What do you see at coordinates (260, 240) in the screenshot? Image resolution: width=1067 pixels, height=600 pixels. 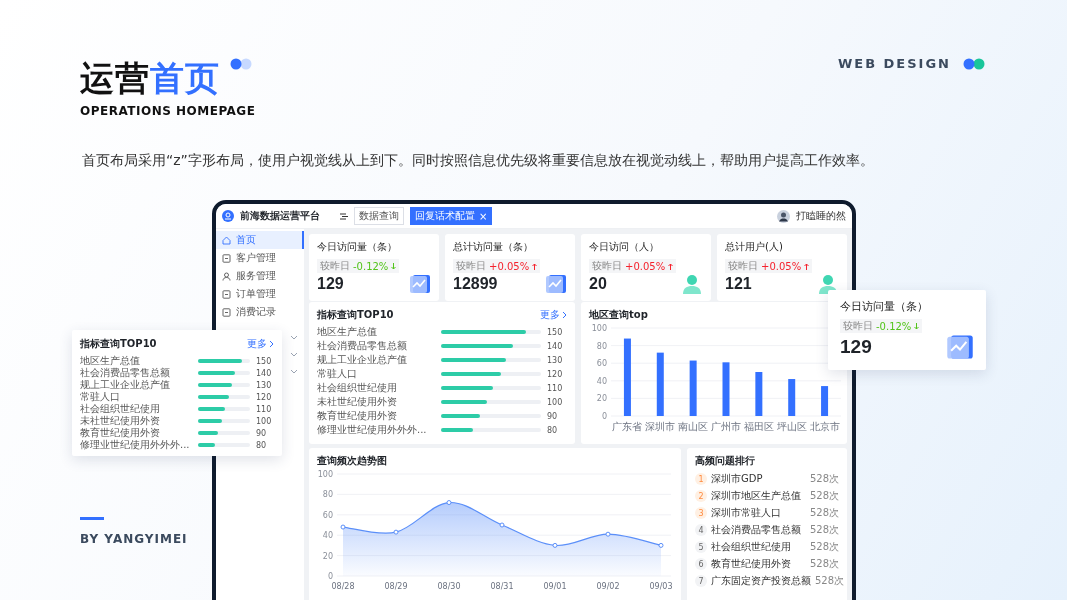 I see `sidebar-item: 首页` at bounding box center [260, 240].